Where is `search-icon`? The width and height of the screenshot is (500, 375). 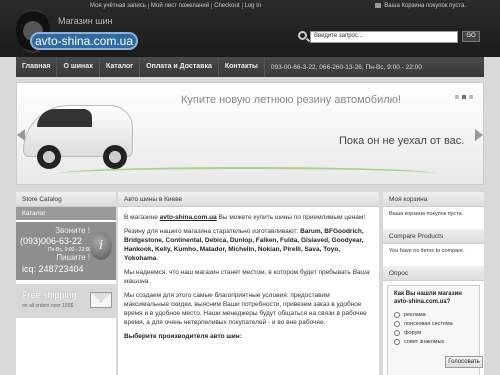 search-icon is located at coordinates (302, 35).